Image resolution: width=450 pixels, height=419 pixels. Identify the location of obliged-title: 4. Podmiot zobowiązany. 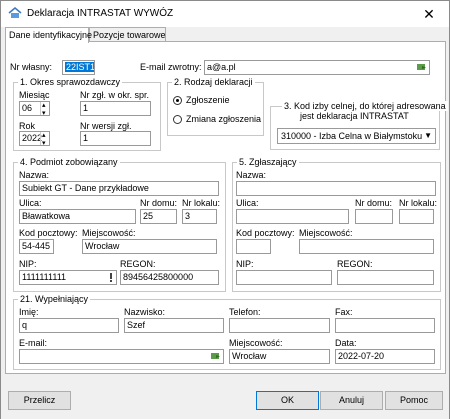
(69, 162).